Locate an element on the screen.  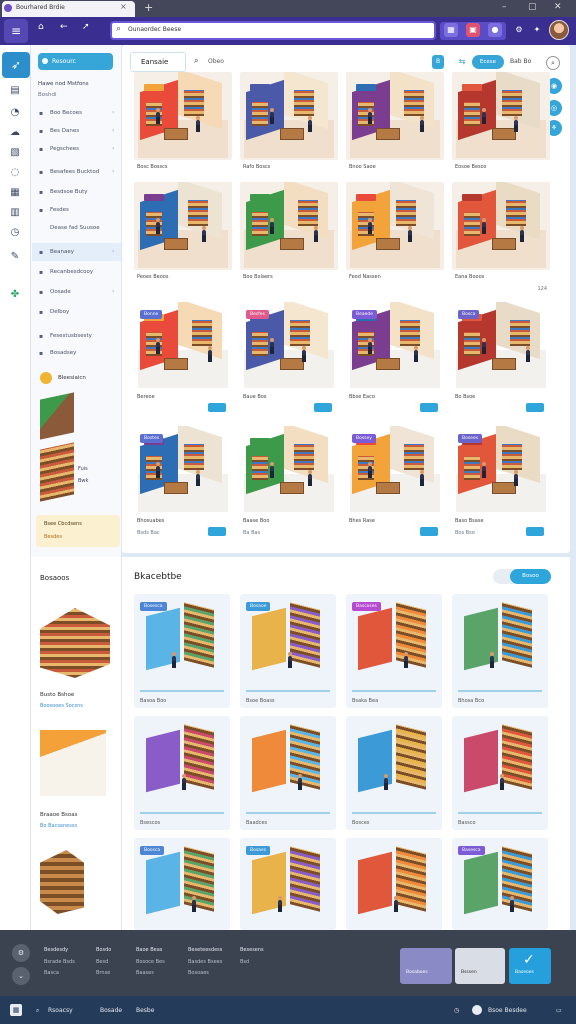
footer-link: Bosoaes is located at coordinates (198, 973).